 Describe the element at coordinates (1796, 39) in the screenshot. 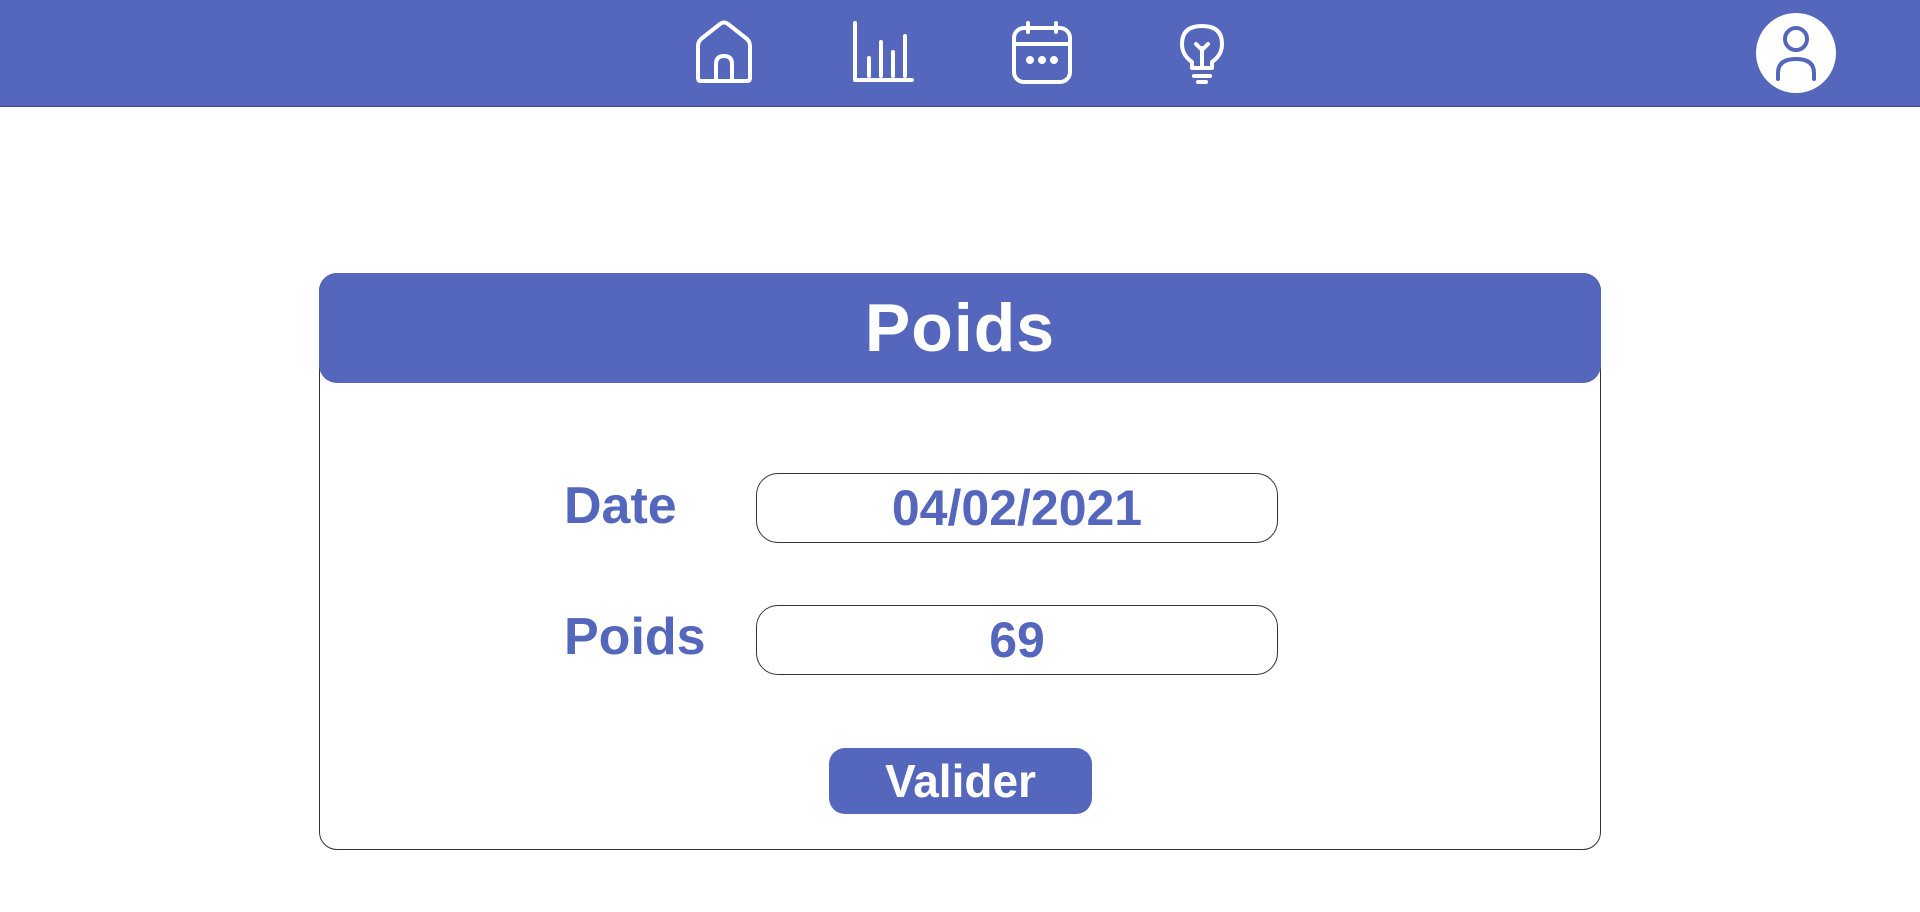

I see `user-icon` at that location.